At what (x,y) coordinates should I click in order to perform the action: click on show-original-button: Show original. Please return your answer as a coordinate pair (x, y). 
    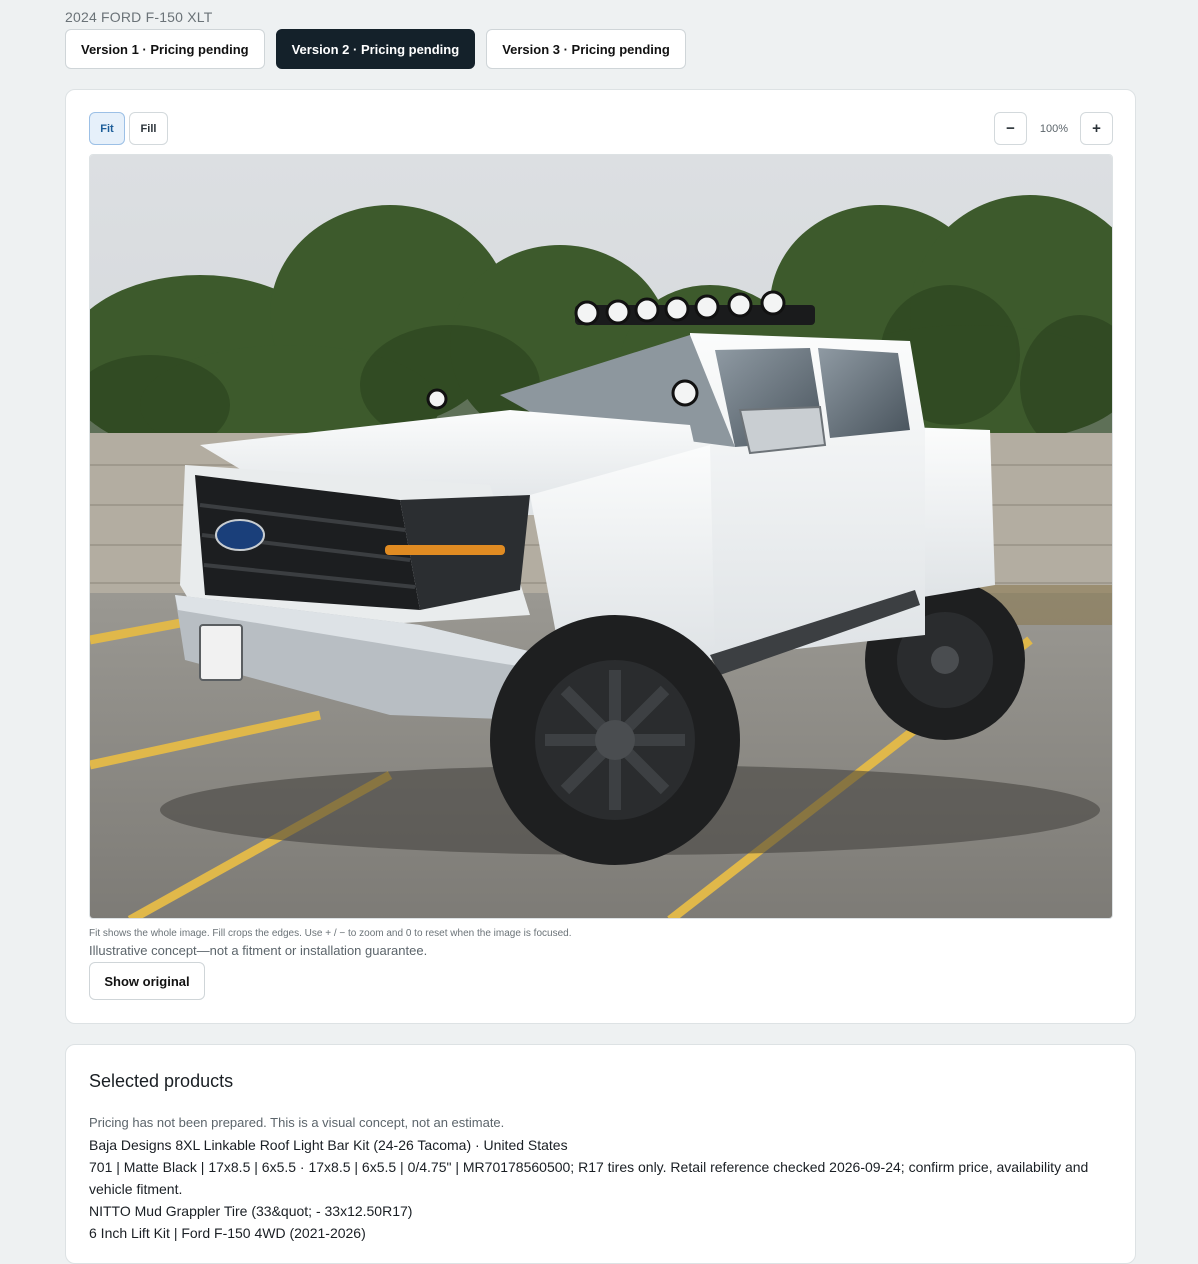
    Looking at the image, I should click on (147, 981).